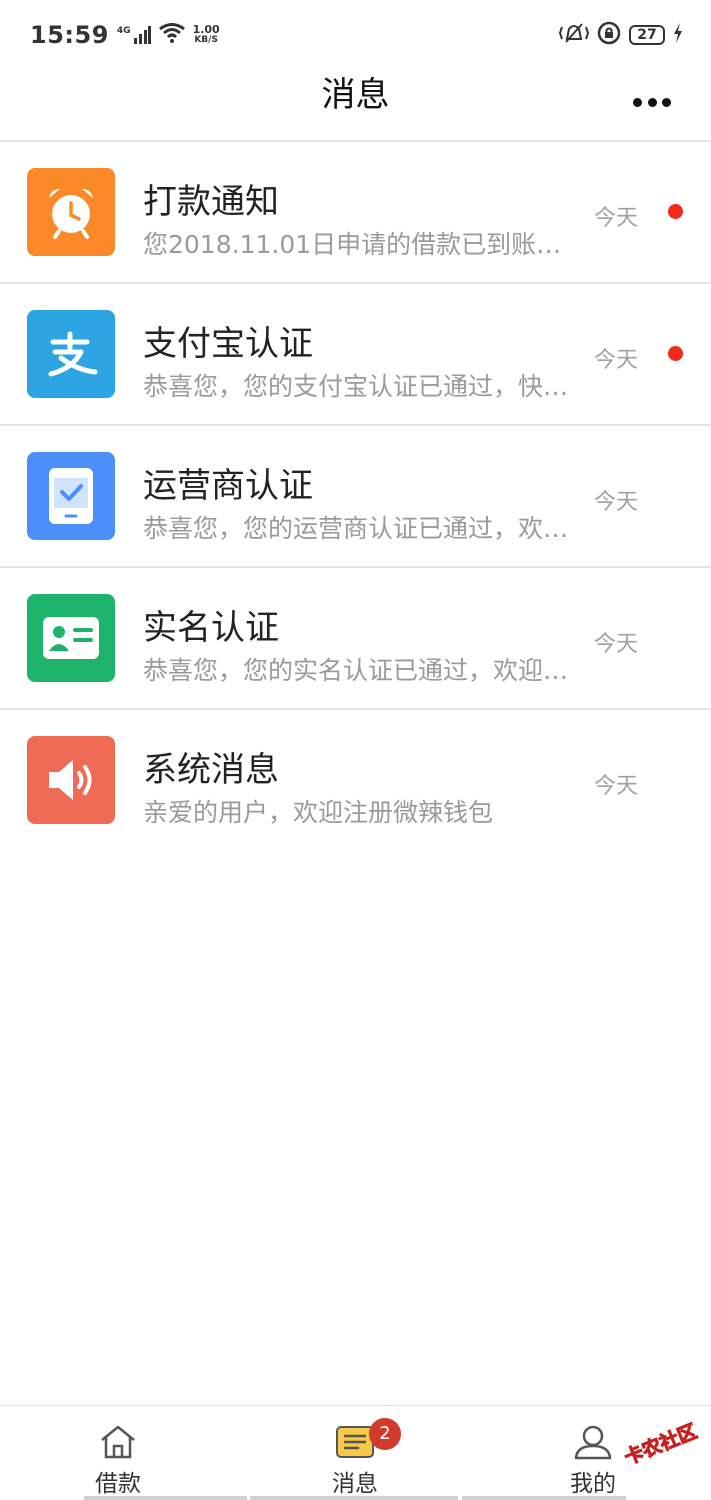  What do you see at coordinates (171, 35) in the screenshot?
I see `wifi-icon` at bounding box center [171, 35].